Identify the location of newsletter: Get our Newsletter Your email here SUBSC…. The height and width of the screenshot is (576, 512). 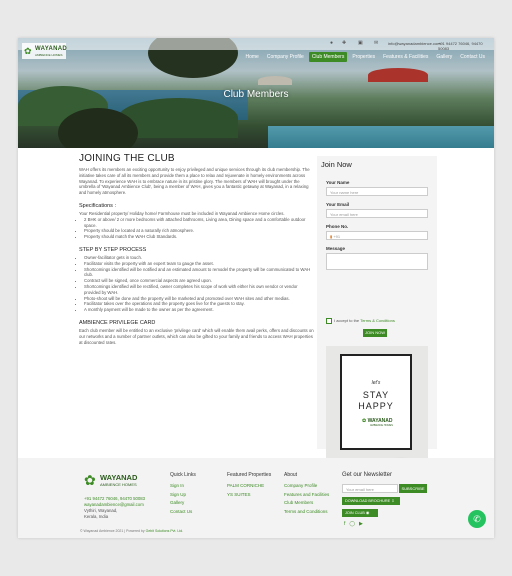
(397, 499).